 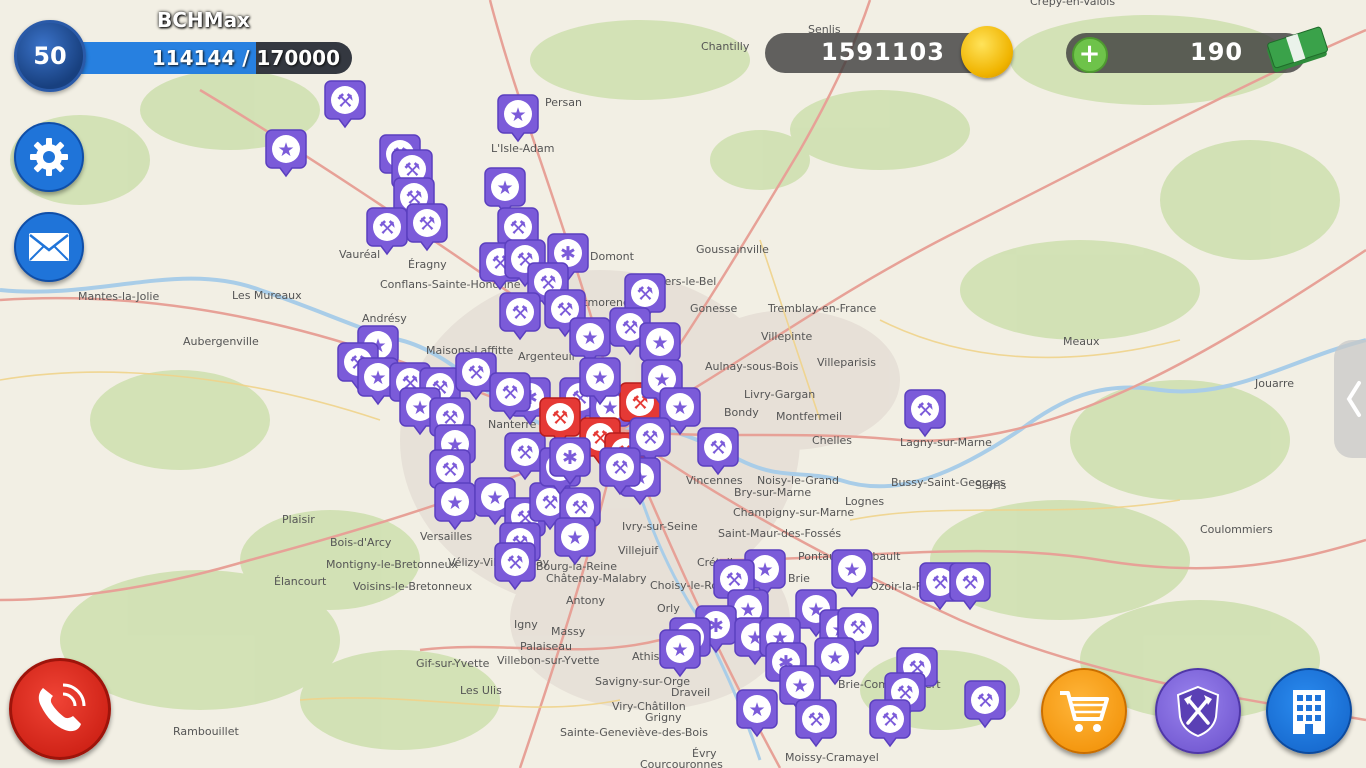 What do you see at coordinates (221, 341) in the screenshot?
I see `map-label: Aubergenville` at bounding box center [221, 341].